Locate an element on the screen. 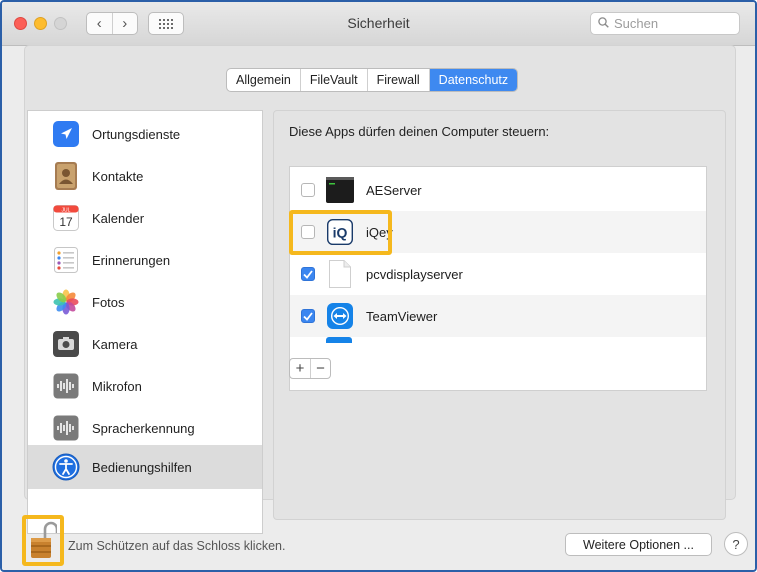 This screenshot has width=757, height=572. sidebar-item-ortungsdienste: Ortungsdienste is located at coordinates (145, 134).